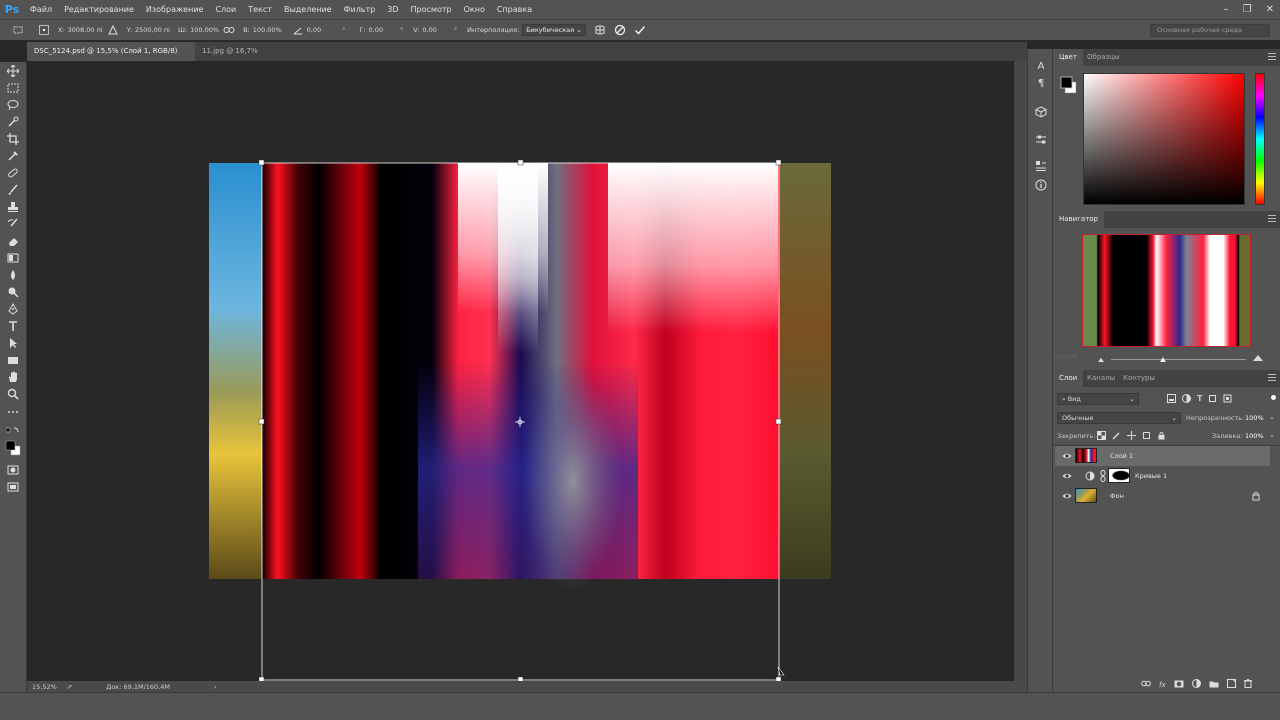 The height and width of the screenshot is (720, 1280). I want to click on fill-field: 100%, so click(1254, 436).